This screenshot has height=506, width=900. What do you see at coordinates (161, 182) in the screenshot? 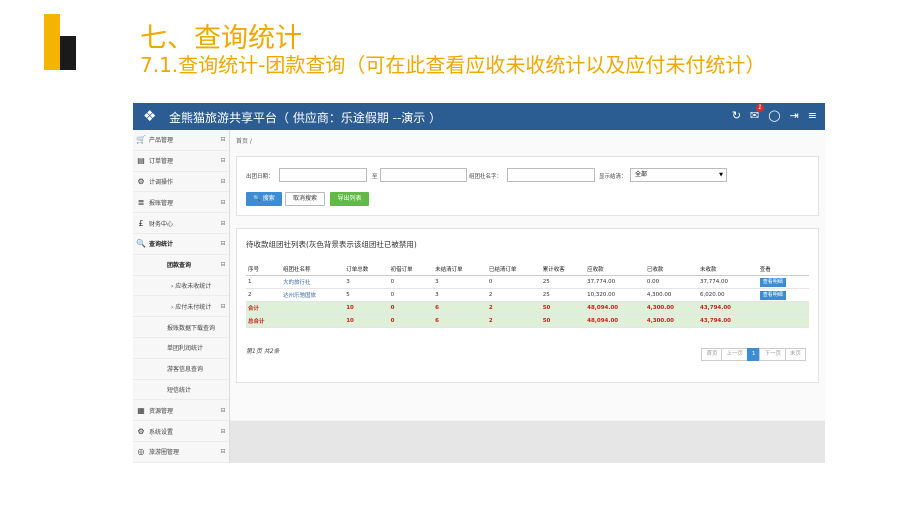
I see `sidebar-item-label: 计调操作` at bounding box center [161, 182].